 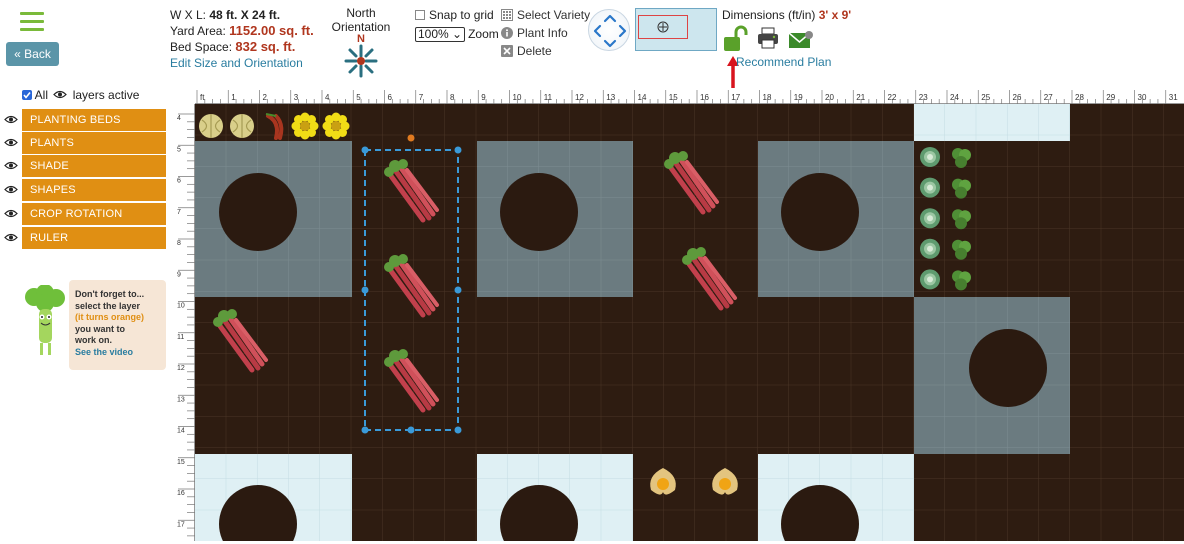 What do you see at coordinates (179, 118) in the screenshot?
I see `ruler-left-number: 4` at bounding box center [179, 118].